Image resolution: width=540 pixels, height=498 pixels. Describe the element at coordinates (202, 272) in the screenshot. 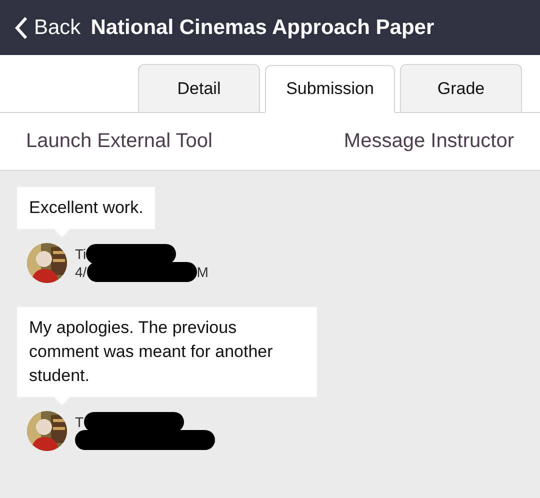

I see `comment-time: M` at that location.